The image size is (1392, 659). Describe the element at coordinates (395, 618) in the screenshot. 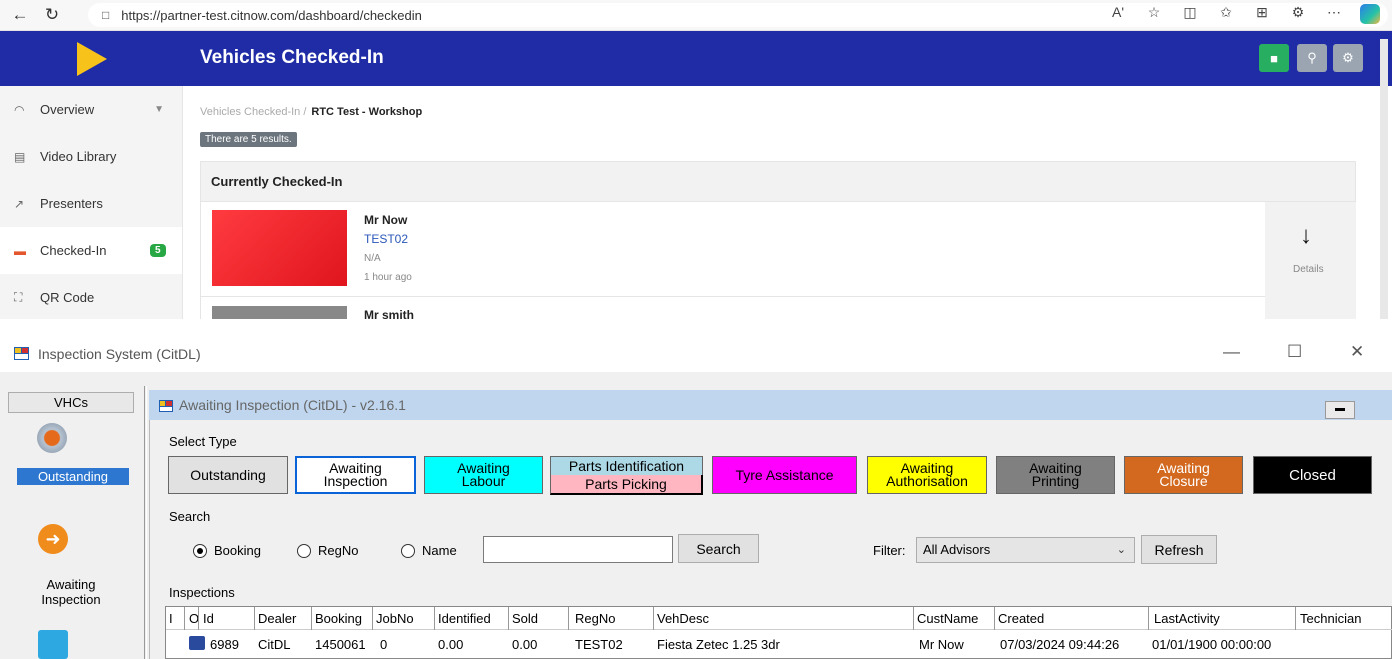

I see `column-header: JobNo` at that location.